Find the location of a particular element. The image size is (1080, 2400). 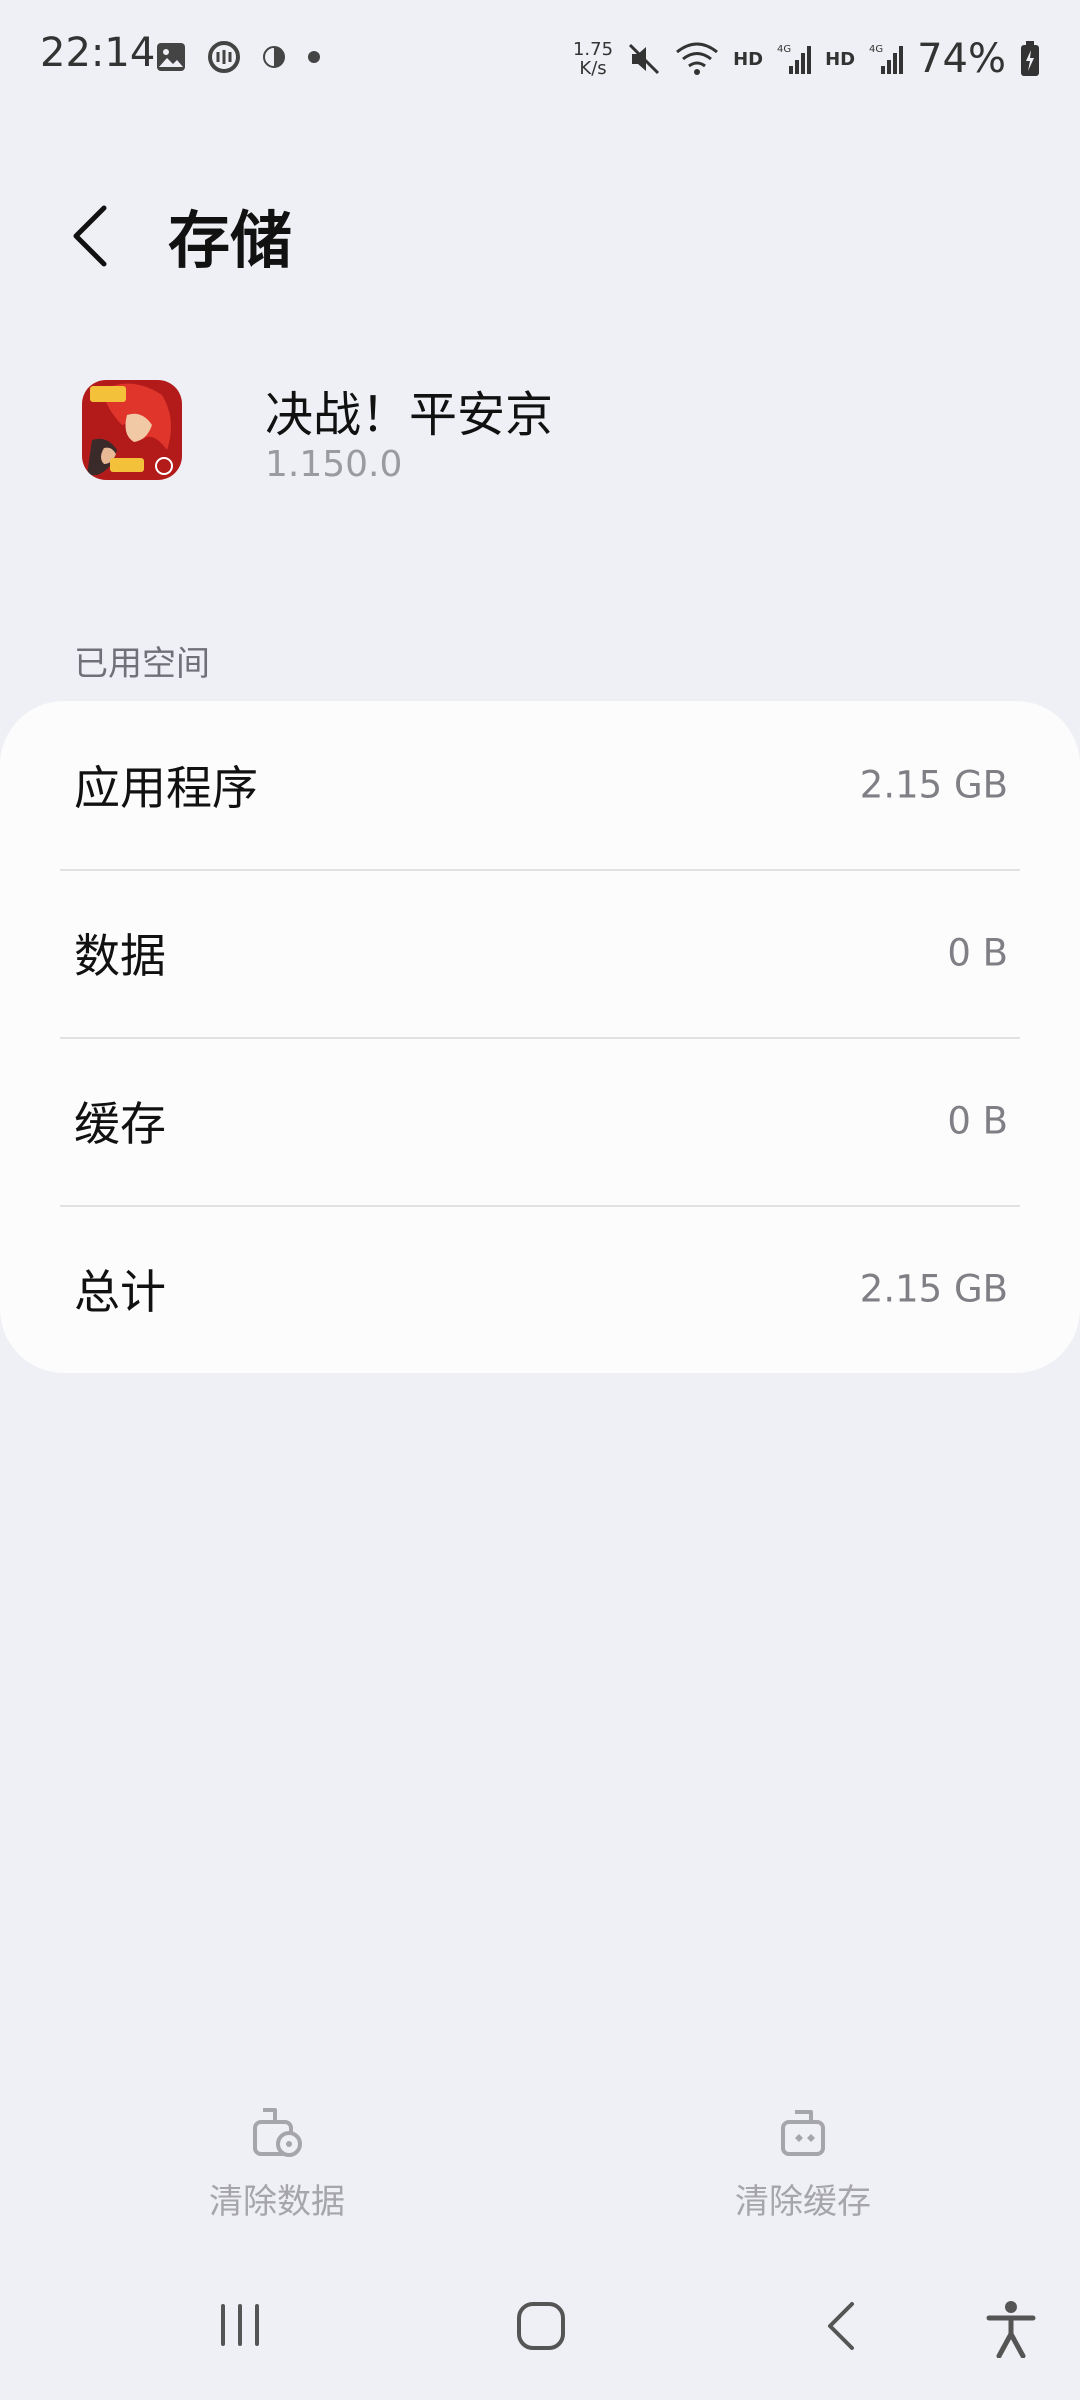

gallery-icon is located at coordinates (171, 57).